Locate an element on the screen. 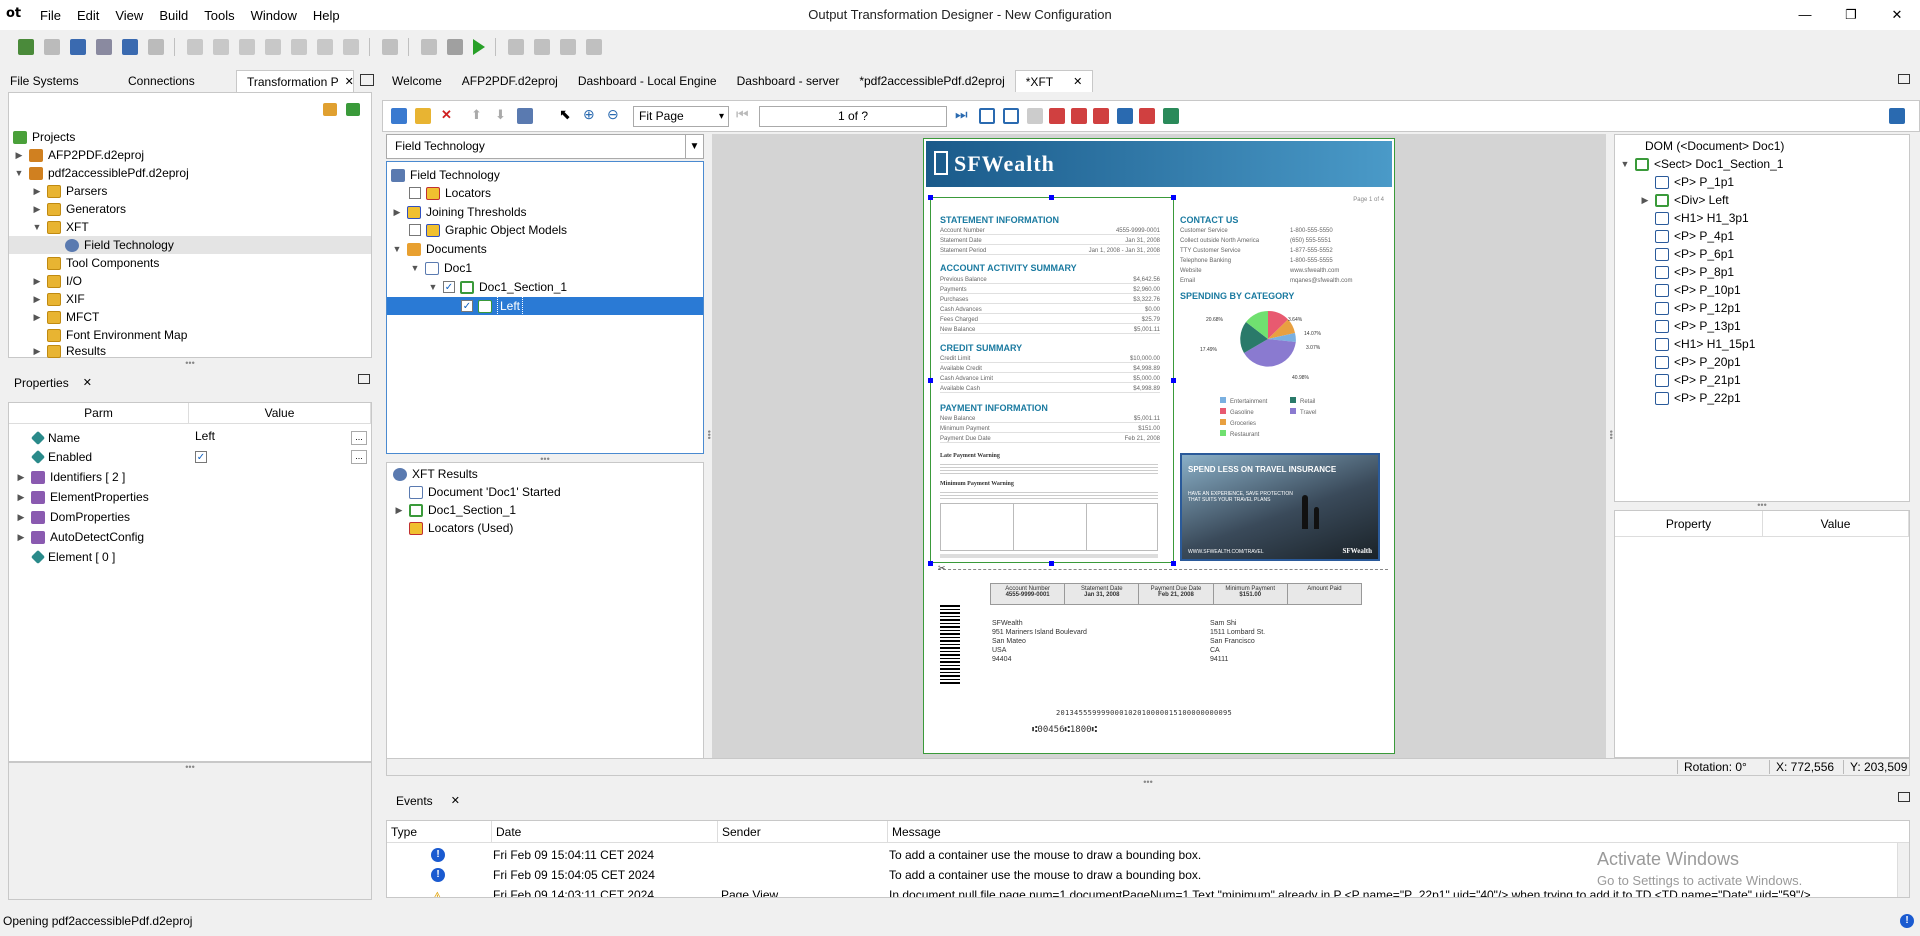  tab-properties: Properties ✕ is located at coordinates (55, 383).